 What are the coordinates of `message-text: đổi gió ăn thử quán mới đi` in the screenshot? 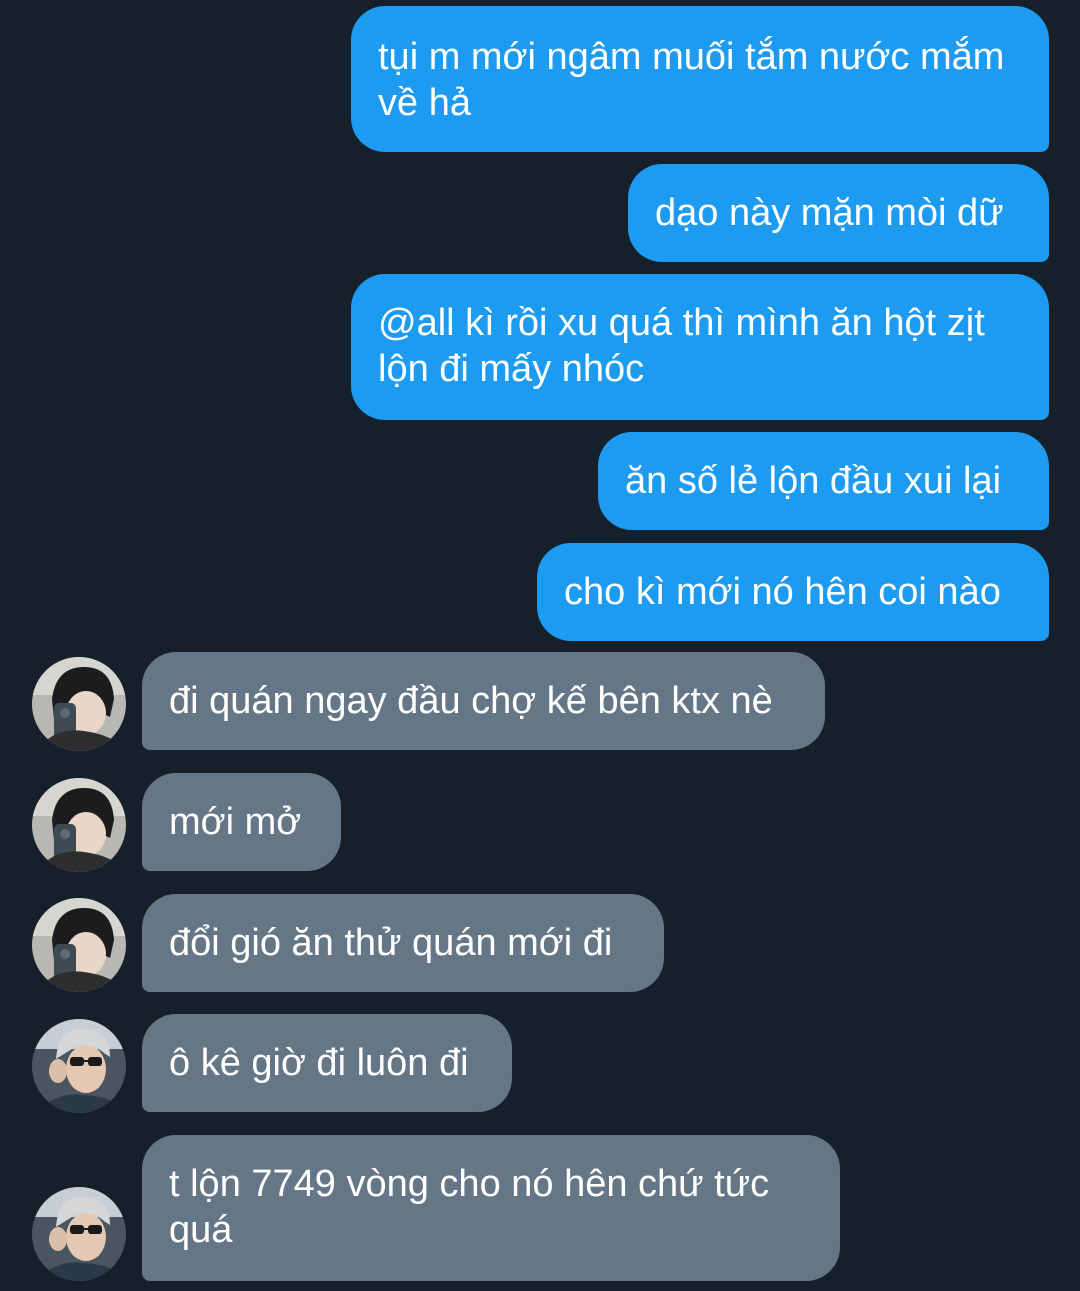 It's located at (391, 943).